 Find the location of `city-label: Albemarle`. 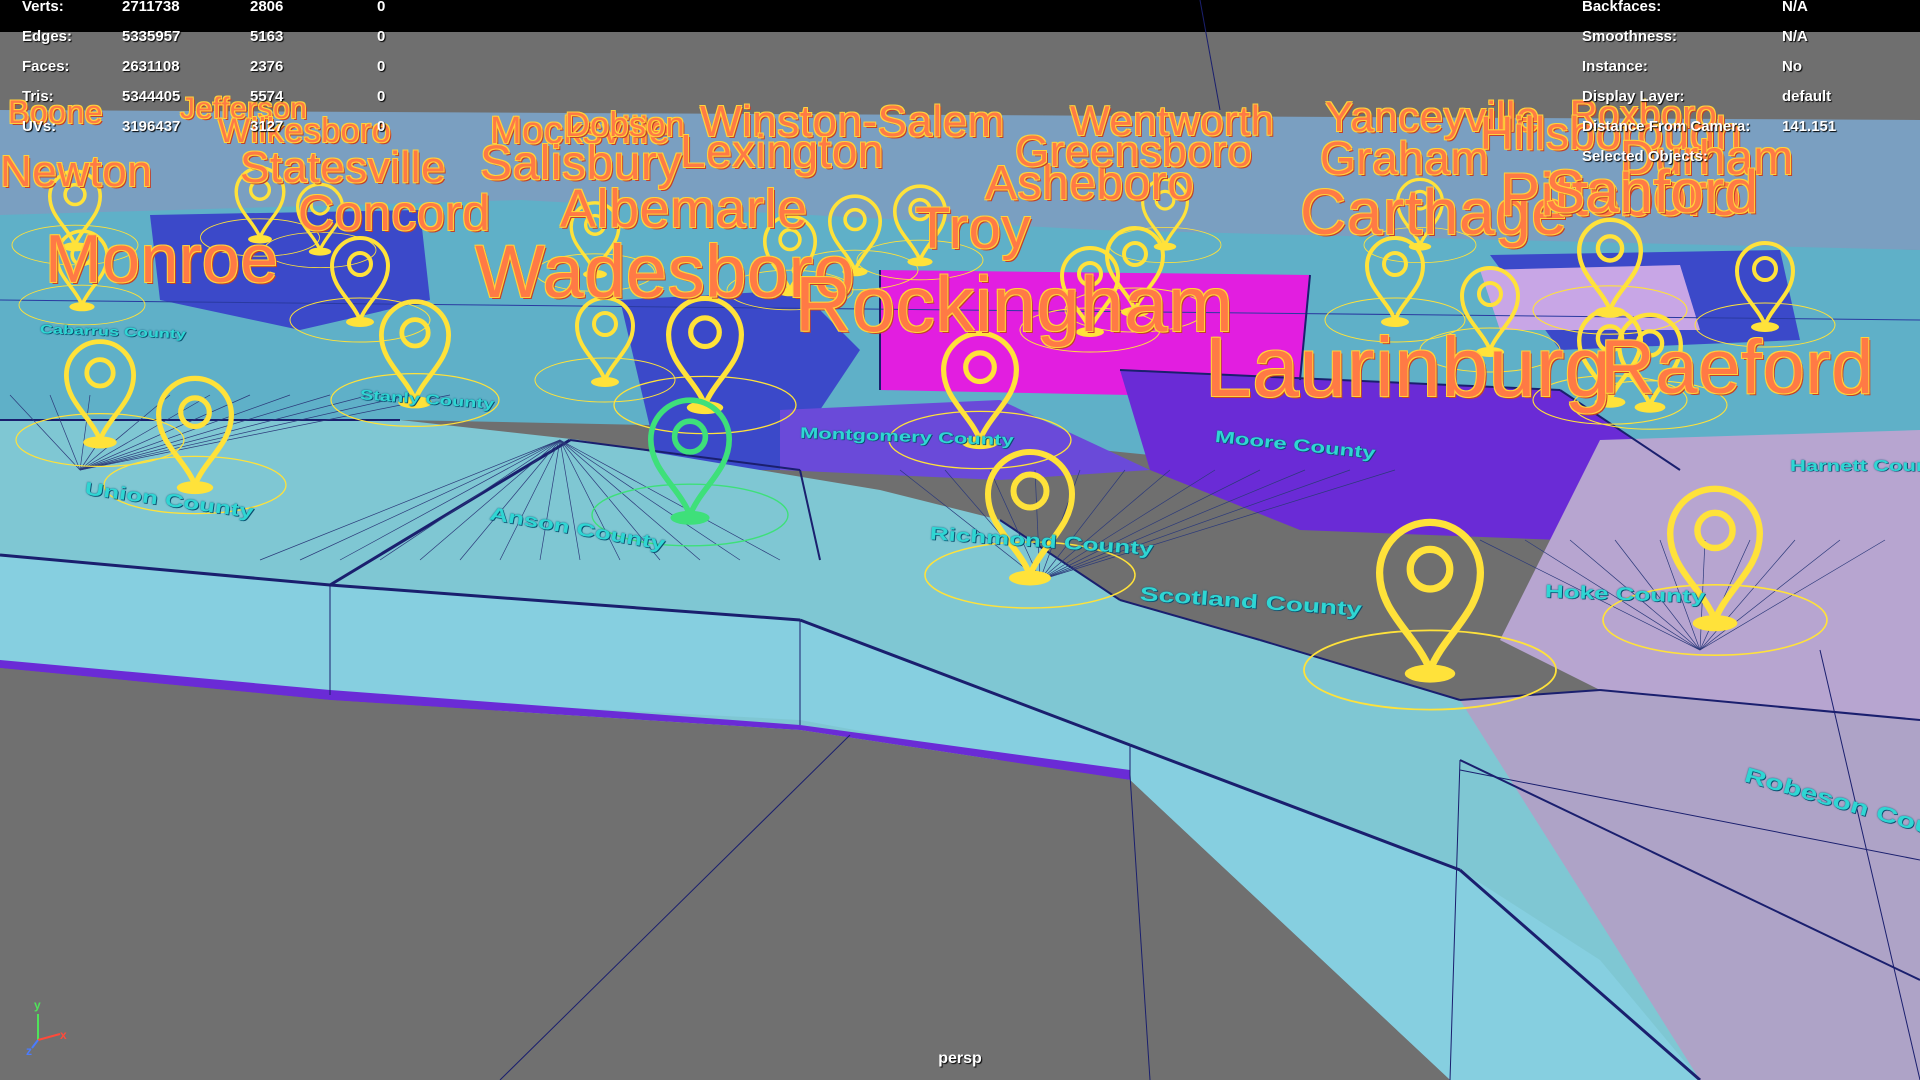

city-label: Albemarle is located at coordinates (684, 209).